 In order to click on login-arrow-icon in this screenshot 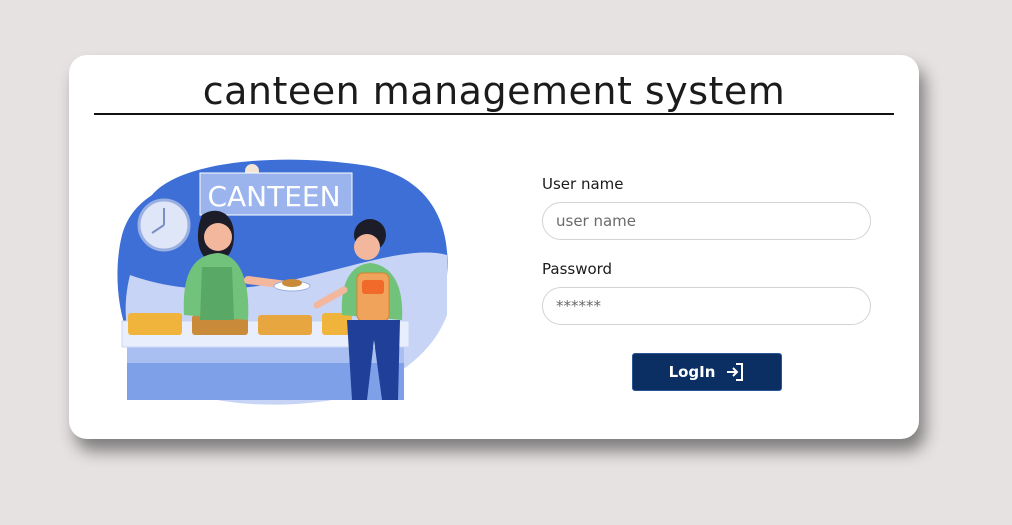, I will do `click(735, 372)`.